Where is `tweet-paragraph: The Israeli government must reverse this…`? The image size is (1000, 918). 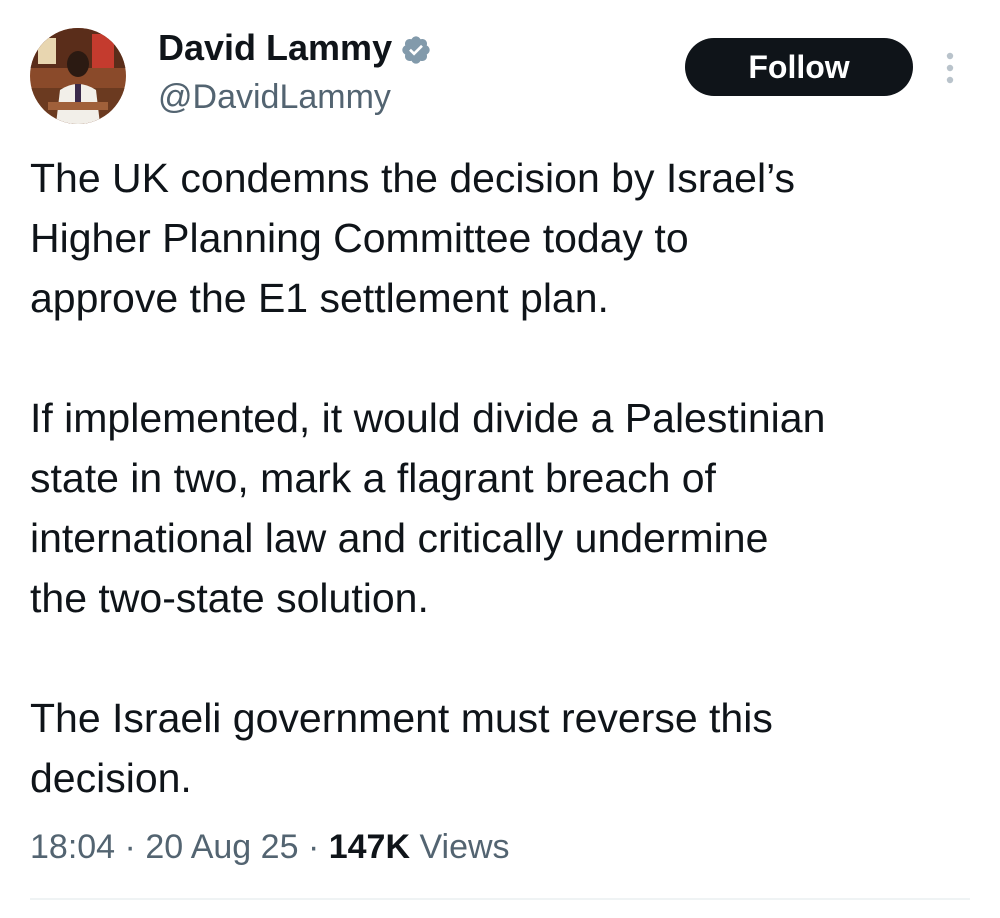 tweet-paragraph: The Israeli government must reverse this… is located at coordinates (401, 748).